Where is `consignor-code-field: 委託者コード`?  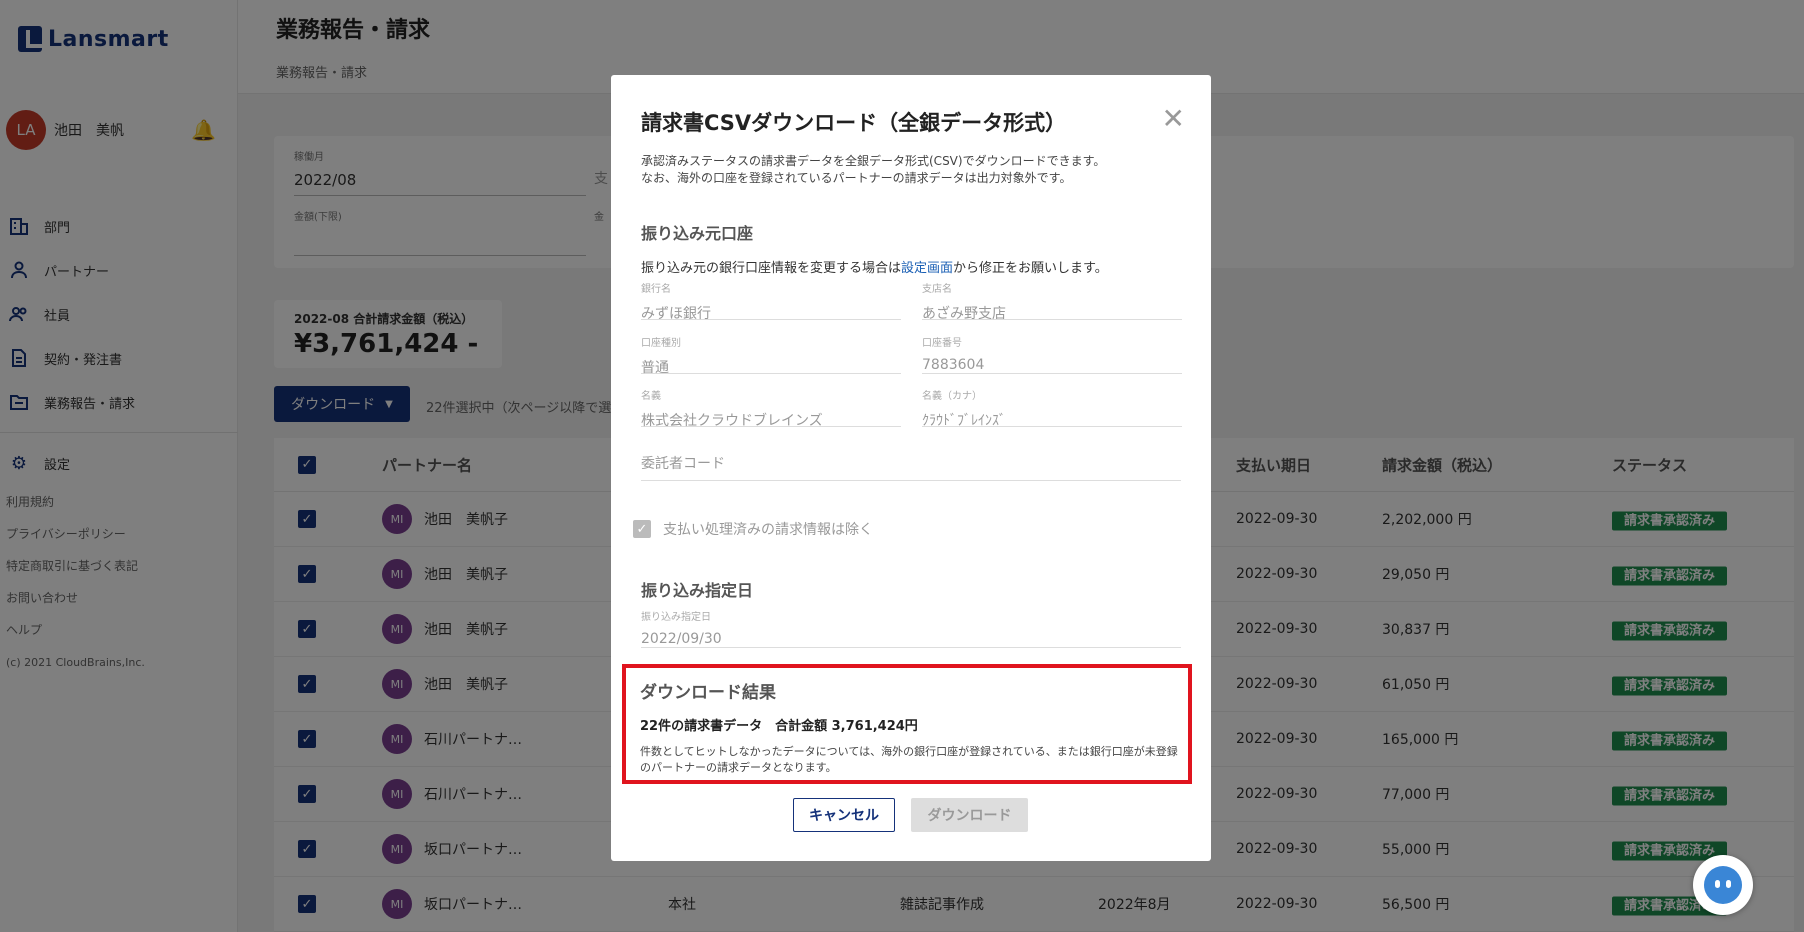 consignor-code-field: 委託者コード is located at coordinates (911, 465).